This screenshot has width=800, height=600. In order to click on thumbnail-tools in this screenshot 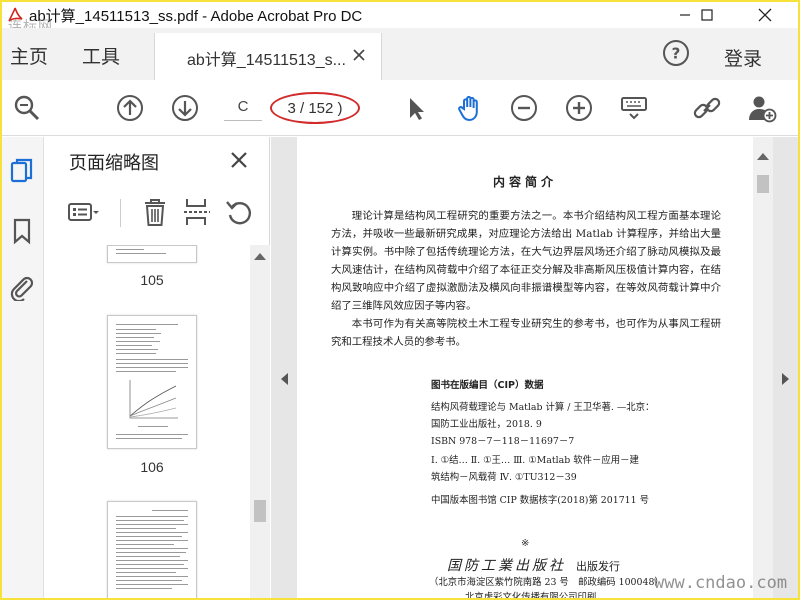, I will do `click(157, 215)`.